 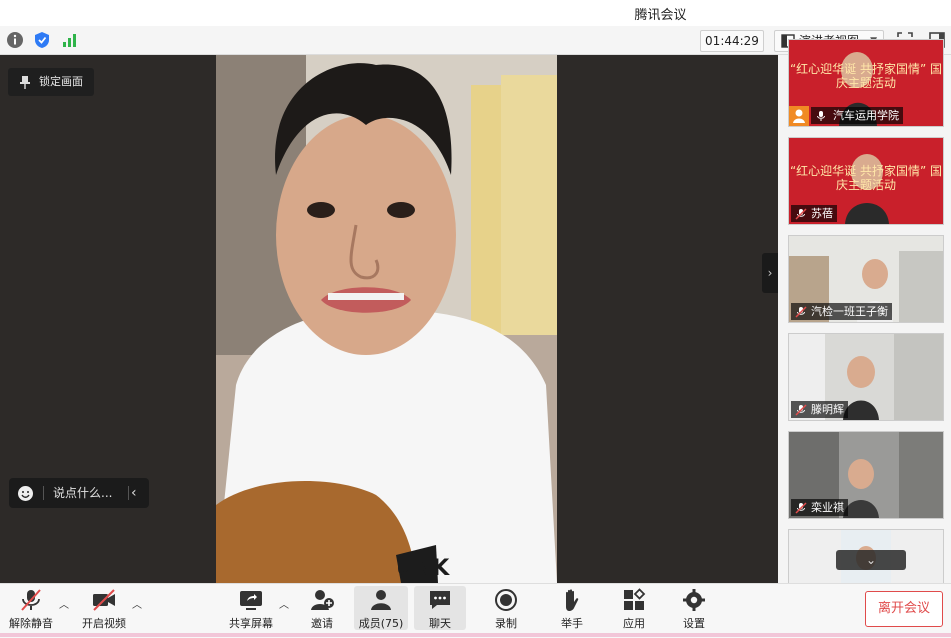 What do you see at coordinates (732, 41) in the screenshot?
I see `meeting-duration: 01:44:29` at bounding box center [732, 41].